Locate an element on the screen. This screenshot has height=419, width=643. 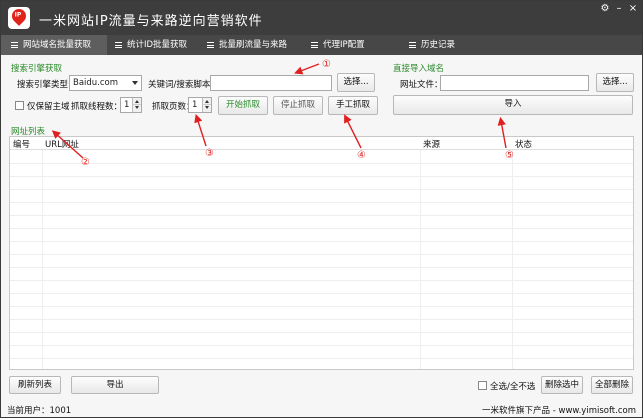
main-tabs: 网站域名批量获取 统计ID批量获取 批量刷流量与来路 代理IP配置 历史记录 is located at coordinates (321, 45).